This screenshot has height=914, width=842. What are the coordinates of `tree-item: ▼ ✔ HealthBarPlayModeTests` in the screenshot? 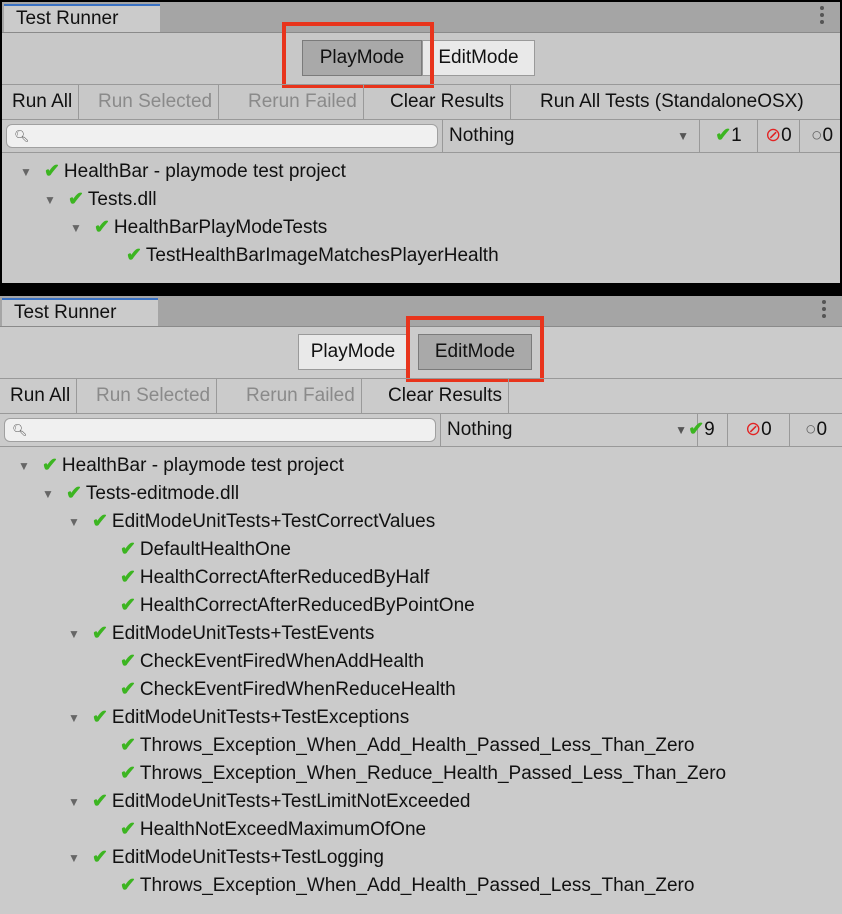 It's located at (198, 228).